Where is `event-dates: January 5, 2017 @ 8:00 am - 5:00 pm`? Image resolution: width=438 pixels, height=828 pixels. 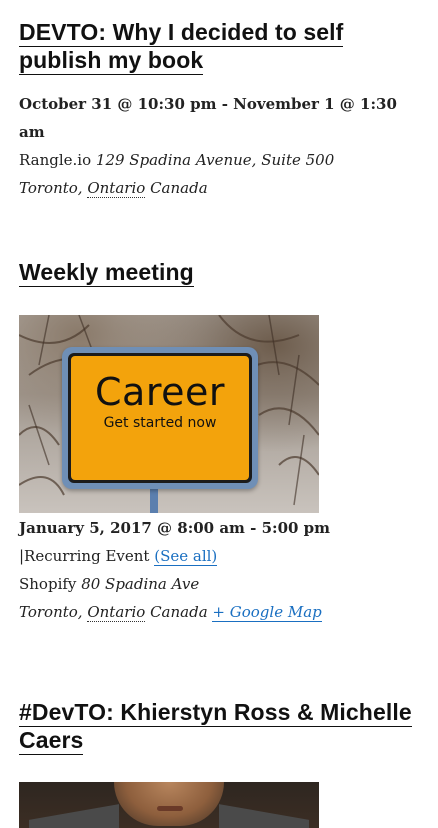
event-dates: January 5, 2017 @ 8:00 am - 5:00 pm is located at coordinates (175, 528).